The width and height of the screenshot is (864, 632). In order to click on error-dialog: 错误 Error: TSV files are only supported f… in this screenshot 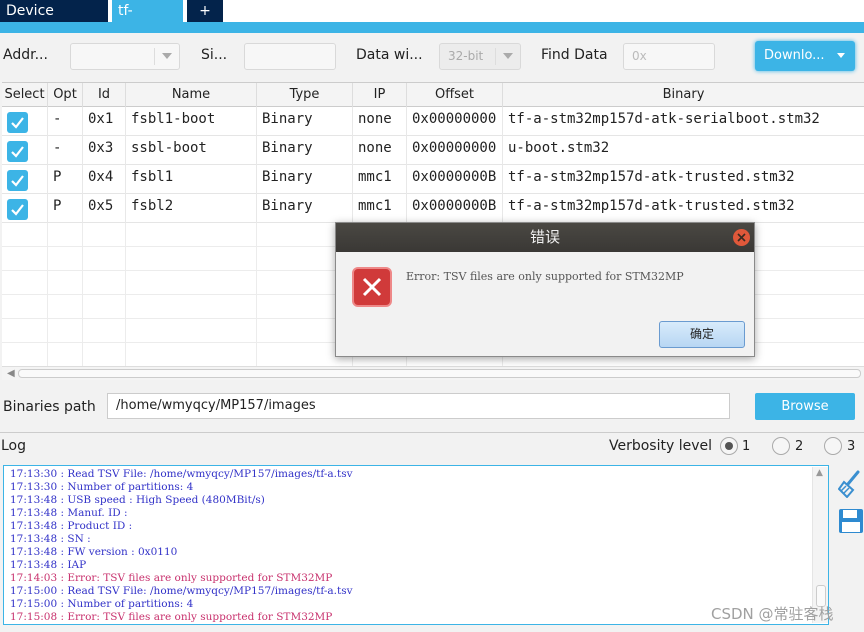, I will do `click(545, 289)`.